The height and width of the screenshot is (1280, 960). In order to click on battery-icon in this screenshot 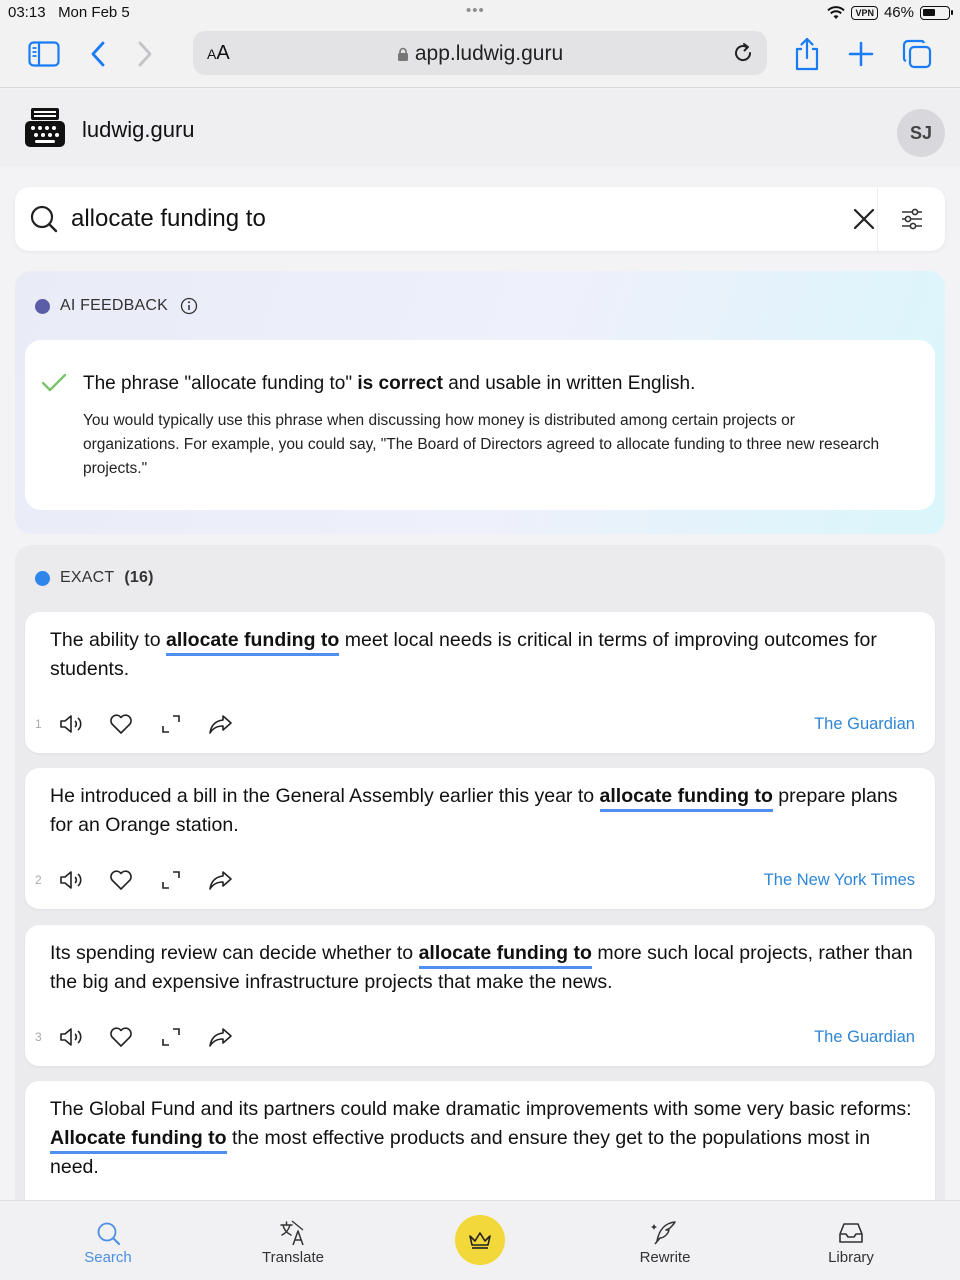, I will do `click(936, 12)`.